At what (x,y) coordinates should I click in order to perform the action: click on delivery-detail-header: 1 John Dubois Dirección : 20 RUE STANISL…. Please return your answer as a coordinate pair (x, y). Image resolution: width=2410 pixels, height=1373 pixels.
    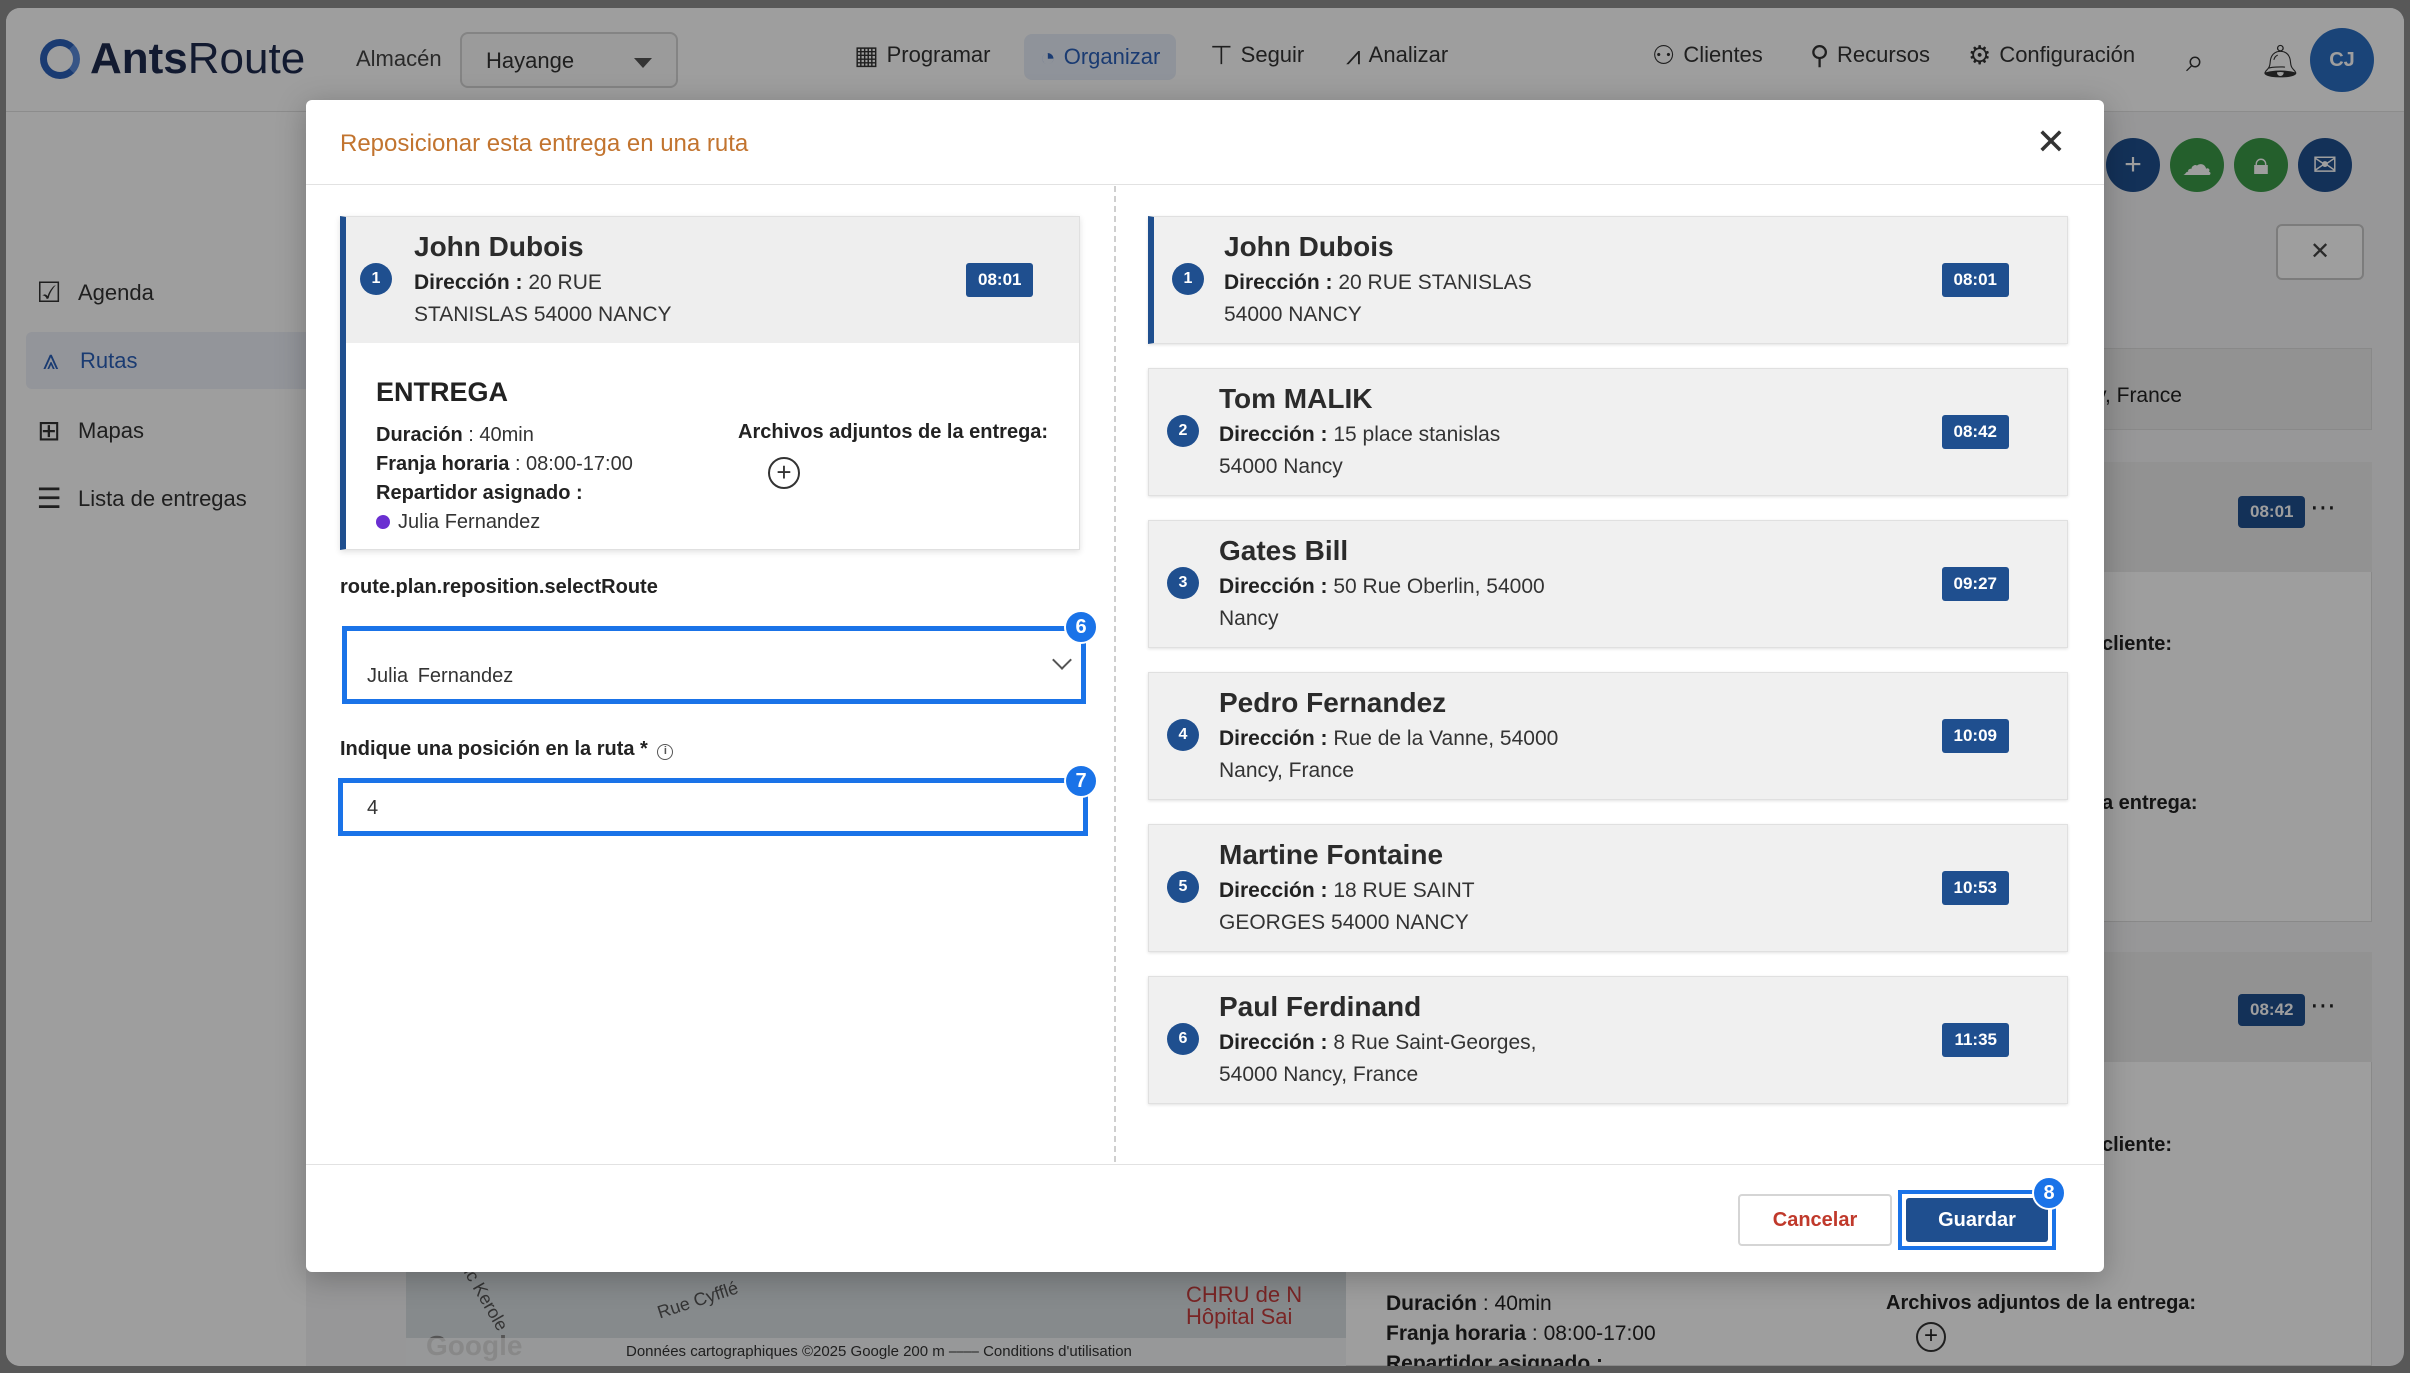
    Looking at the image, I should click on (712, 280).